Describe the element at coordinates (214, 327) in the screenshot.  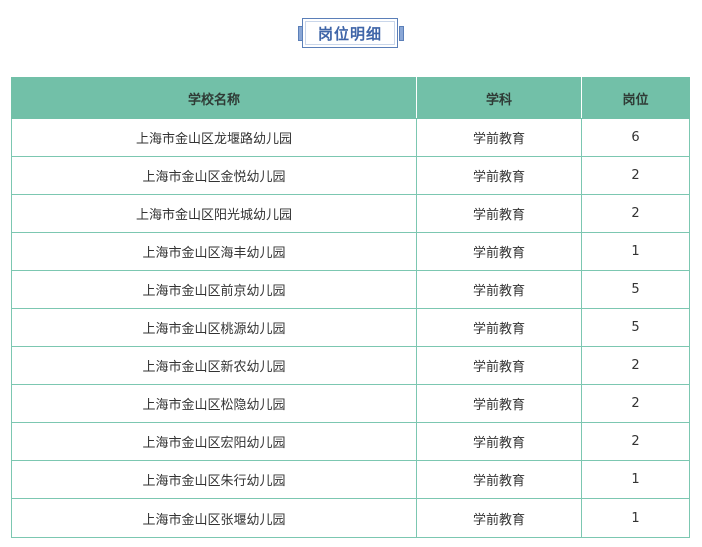
I see `school-name-cell: 上海市金山区桃源幼儿园` at that location.